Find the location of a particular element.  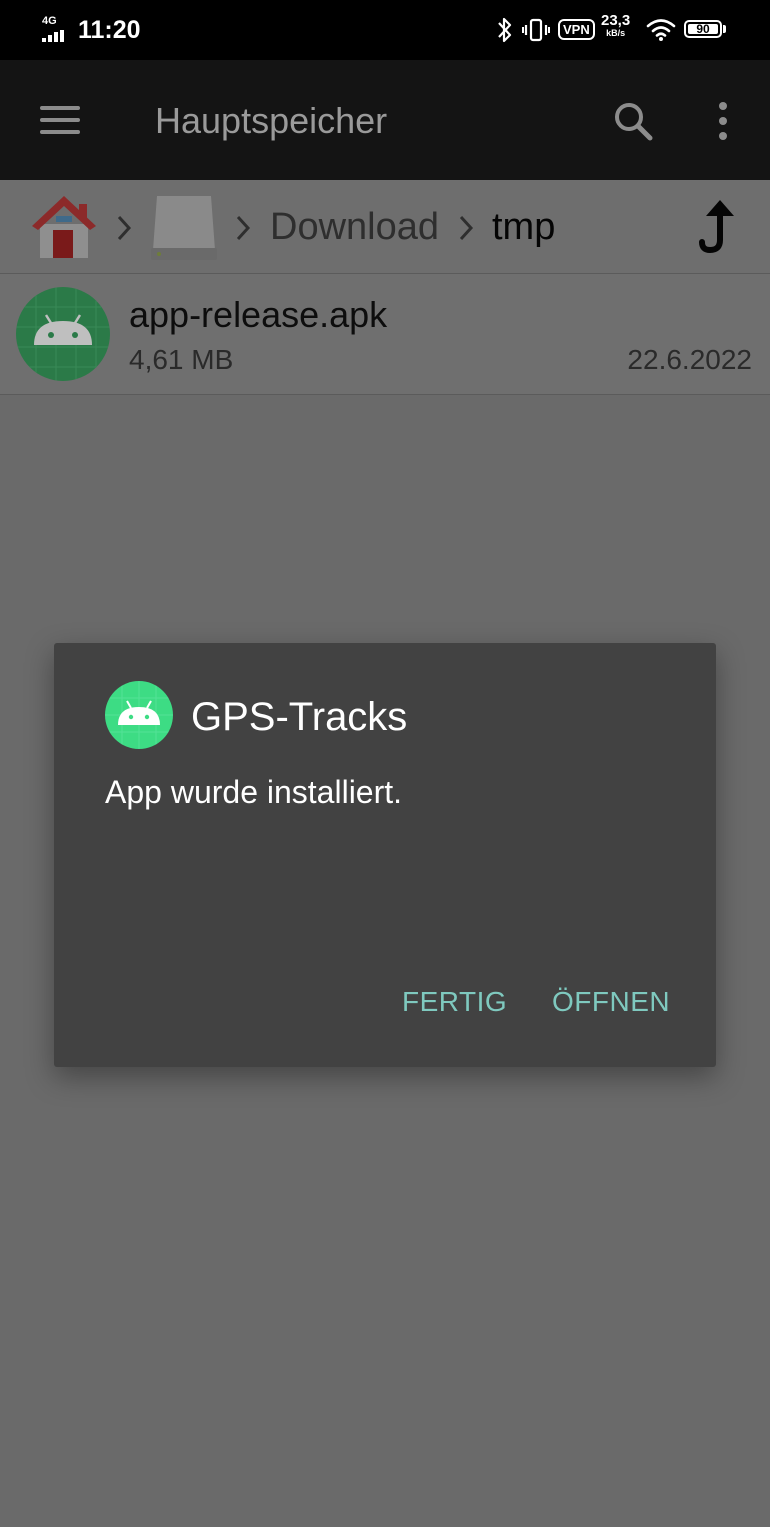

page-title: Hauptspeicher is located at coordinates (271, 120).